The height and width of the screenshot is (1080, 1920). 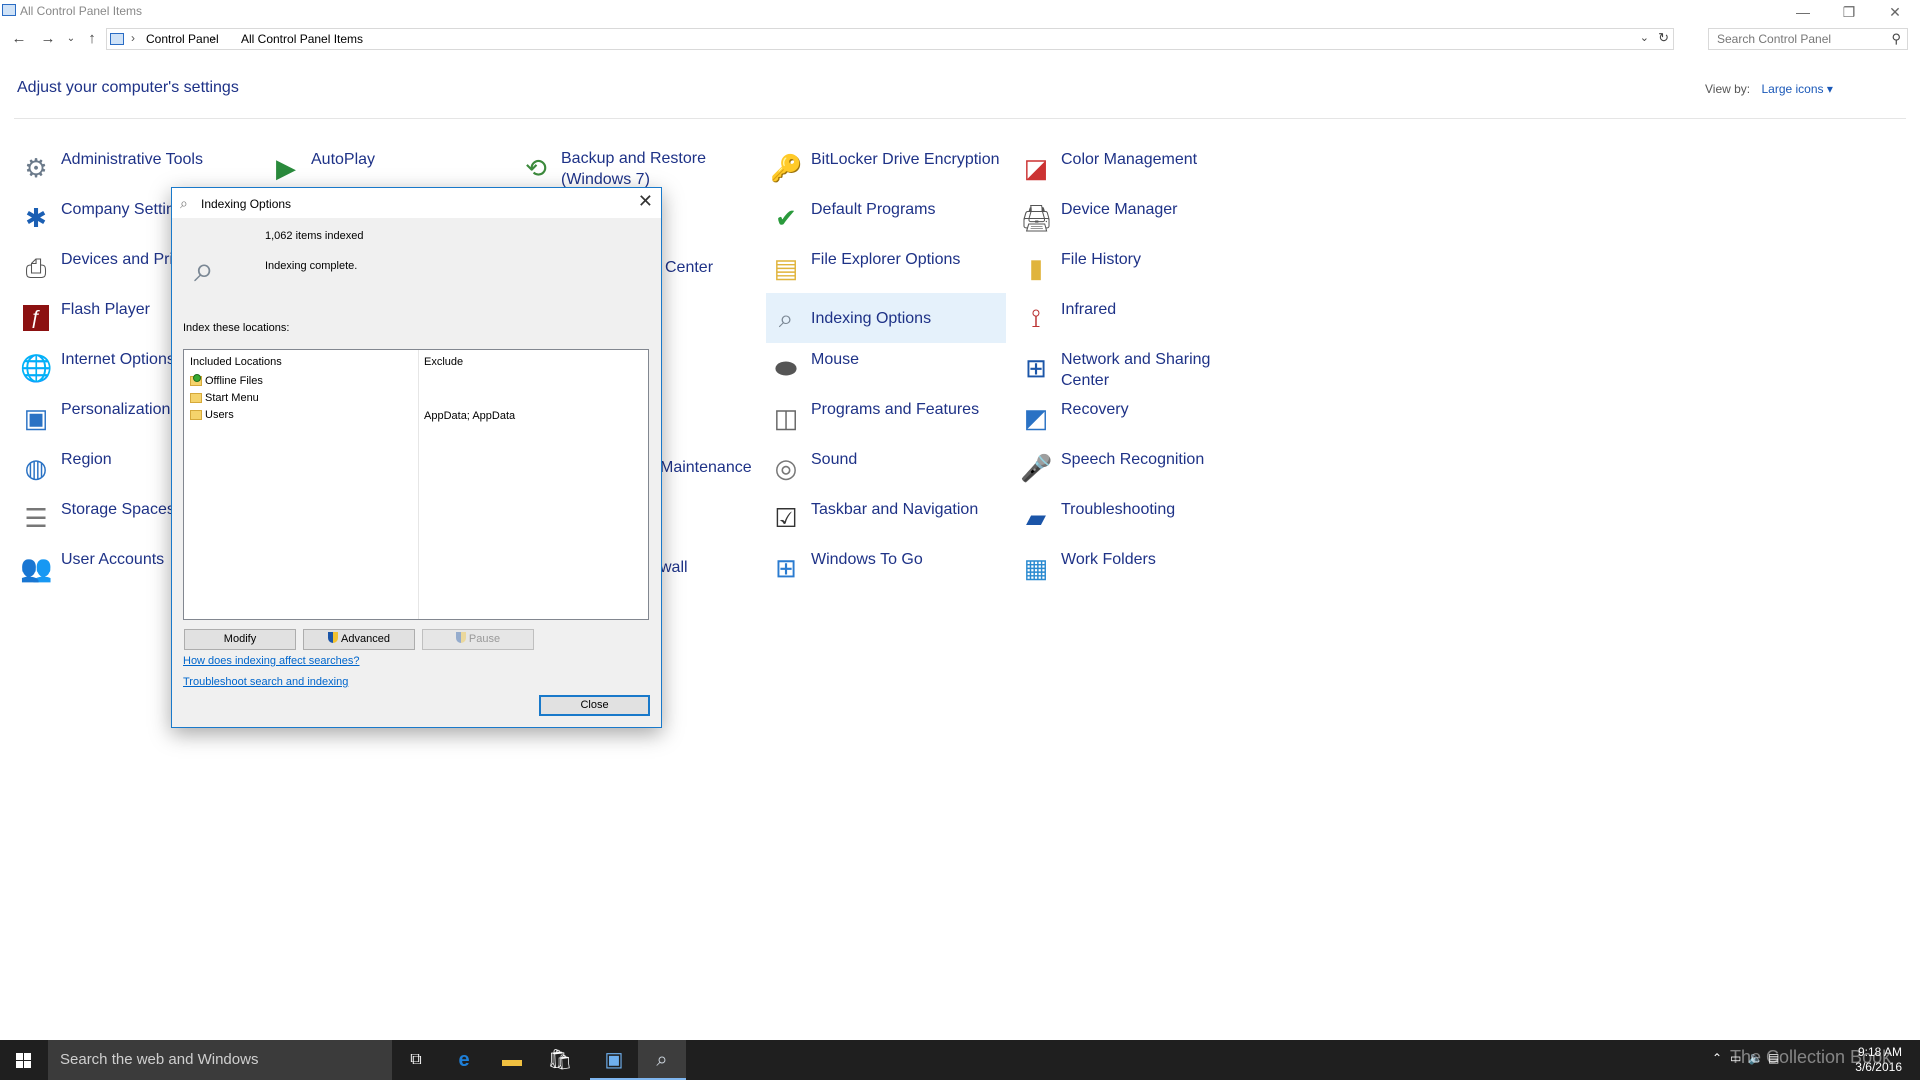 I want to click on admin-tools-icon: ⚙, so click(x=36, y=168).